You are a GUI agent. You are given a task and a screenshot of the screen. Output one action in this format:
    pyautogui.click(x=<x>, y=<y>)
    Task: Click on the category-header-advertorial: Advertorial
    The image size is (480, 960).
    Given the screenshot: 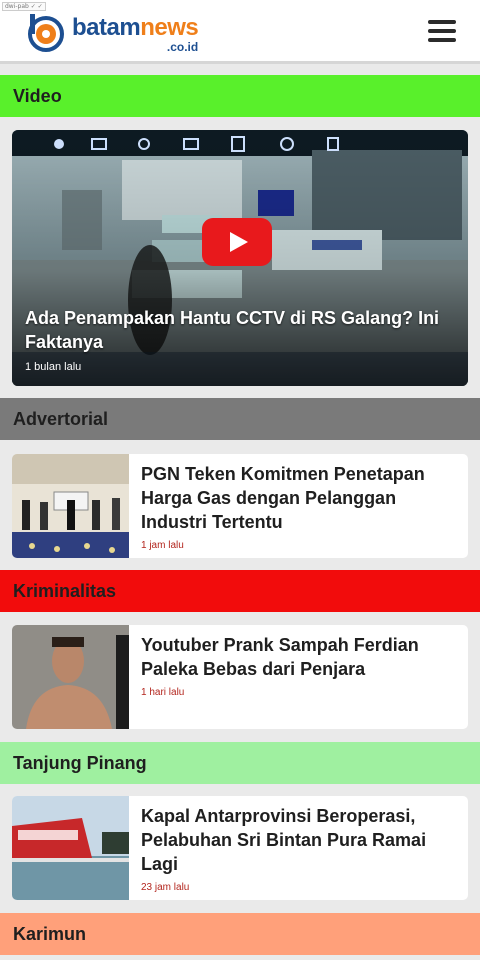 What is the action you would take?
    pyautogui.click(x=240, y=419)
    